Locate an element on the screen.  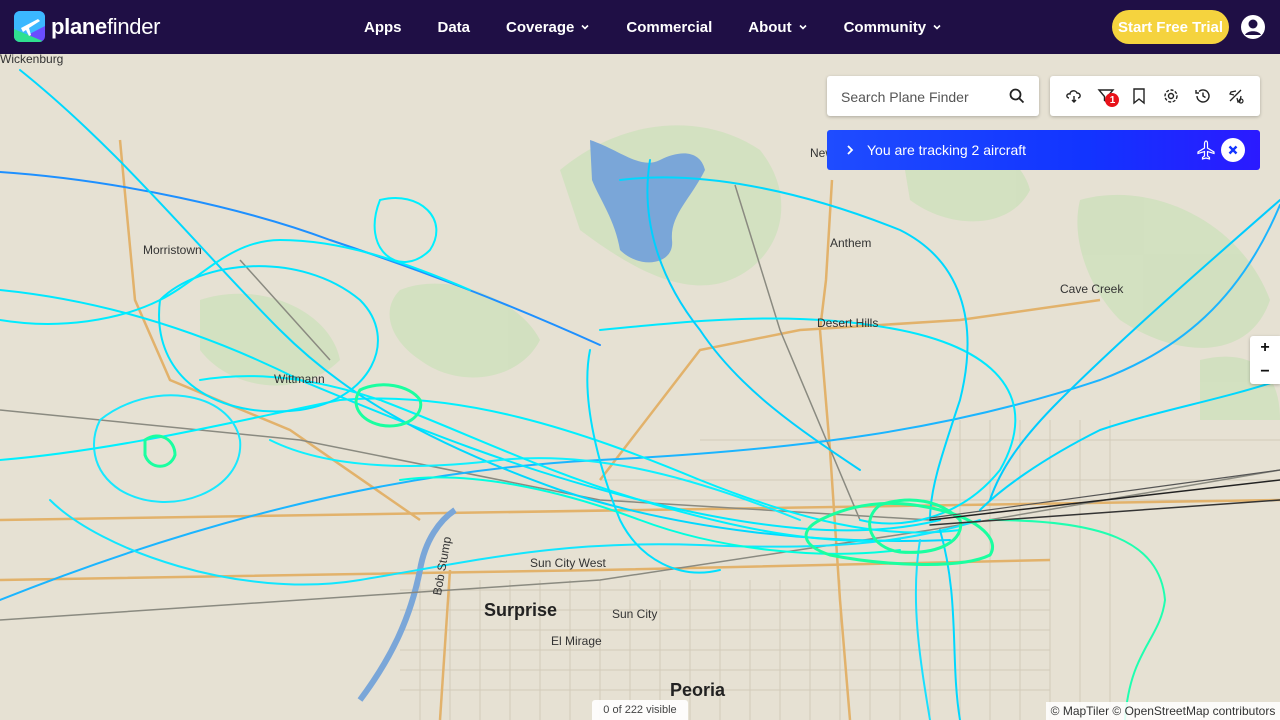
search-icon is located at coordinates (1017, 96).